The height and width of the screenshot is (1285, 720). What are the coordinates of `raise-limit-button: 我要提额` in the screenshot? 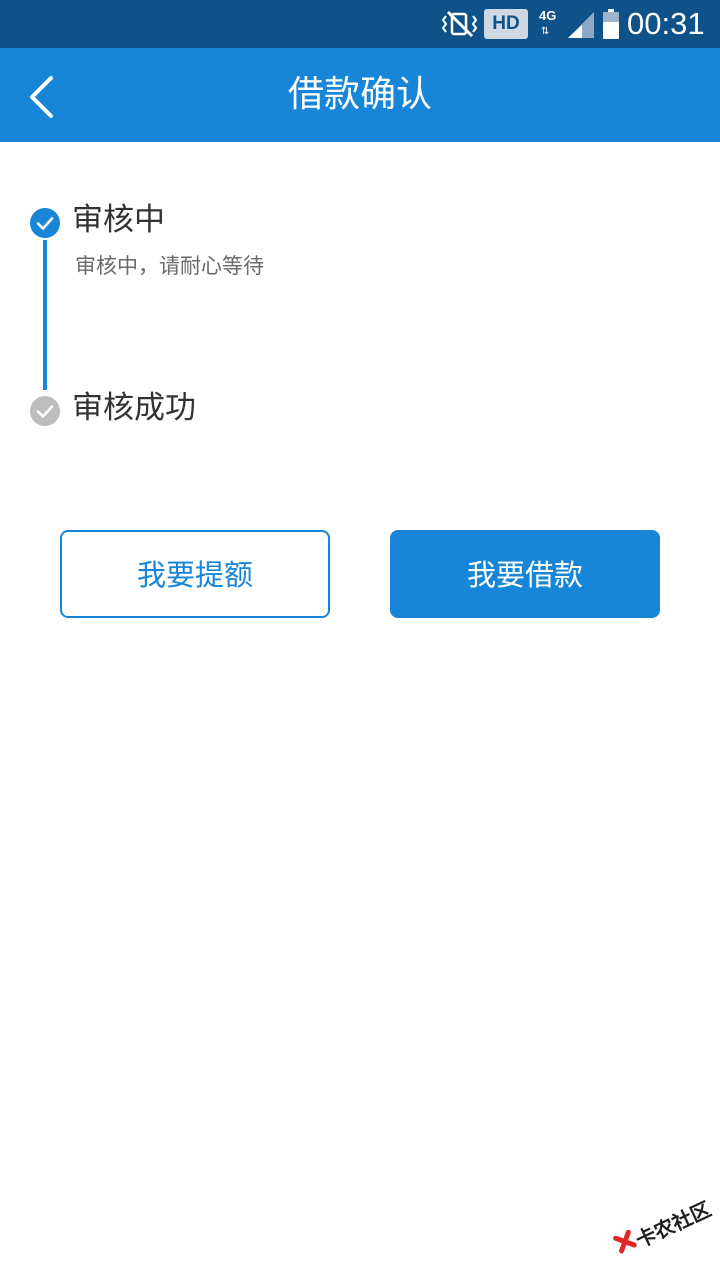 It's located at (195, 574).